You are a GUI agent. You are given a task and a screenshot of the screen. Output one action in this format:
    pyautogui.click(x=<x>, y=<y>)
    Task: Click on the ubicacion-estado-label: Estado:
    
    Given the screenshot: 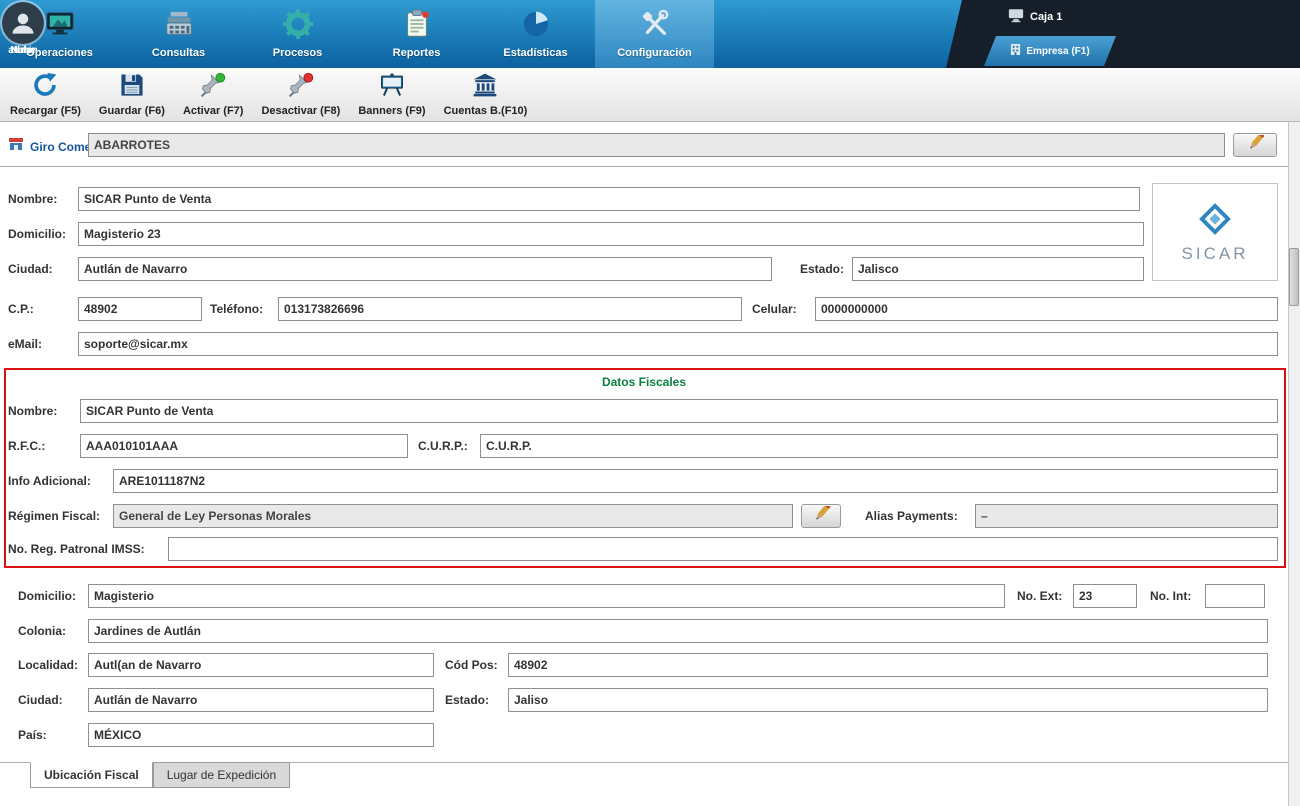 What is the action you would take?
    pyautogui.click(x=467, y=700)
    